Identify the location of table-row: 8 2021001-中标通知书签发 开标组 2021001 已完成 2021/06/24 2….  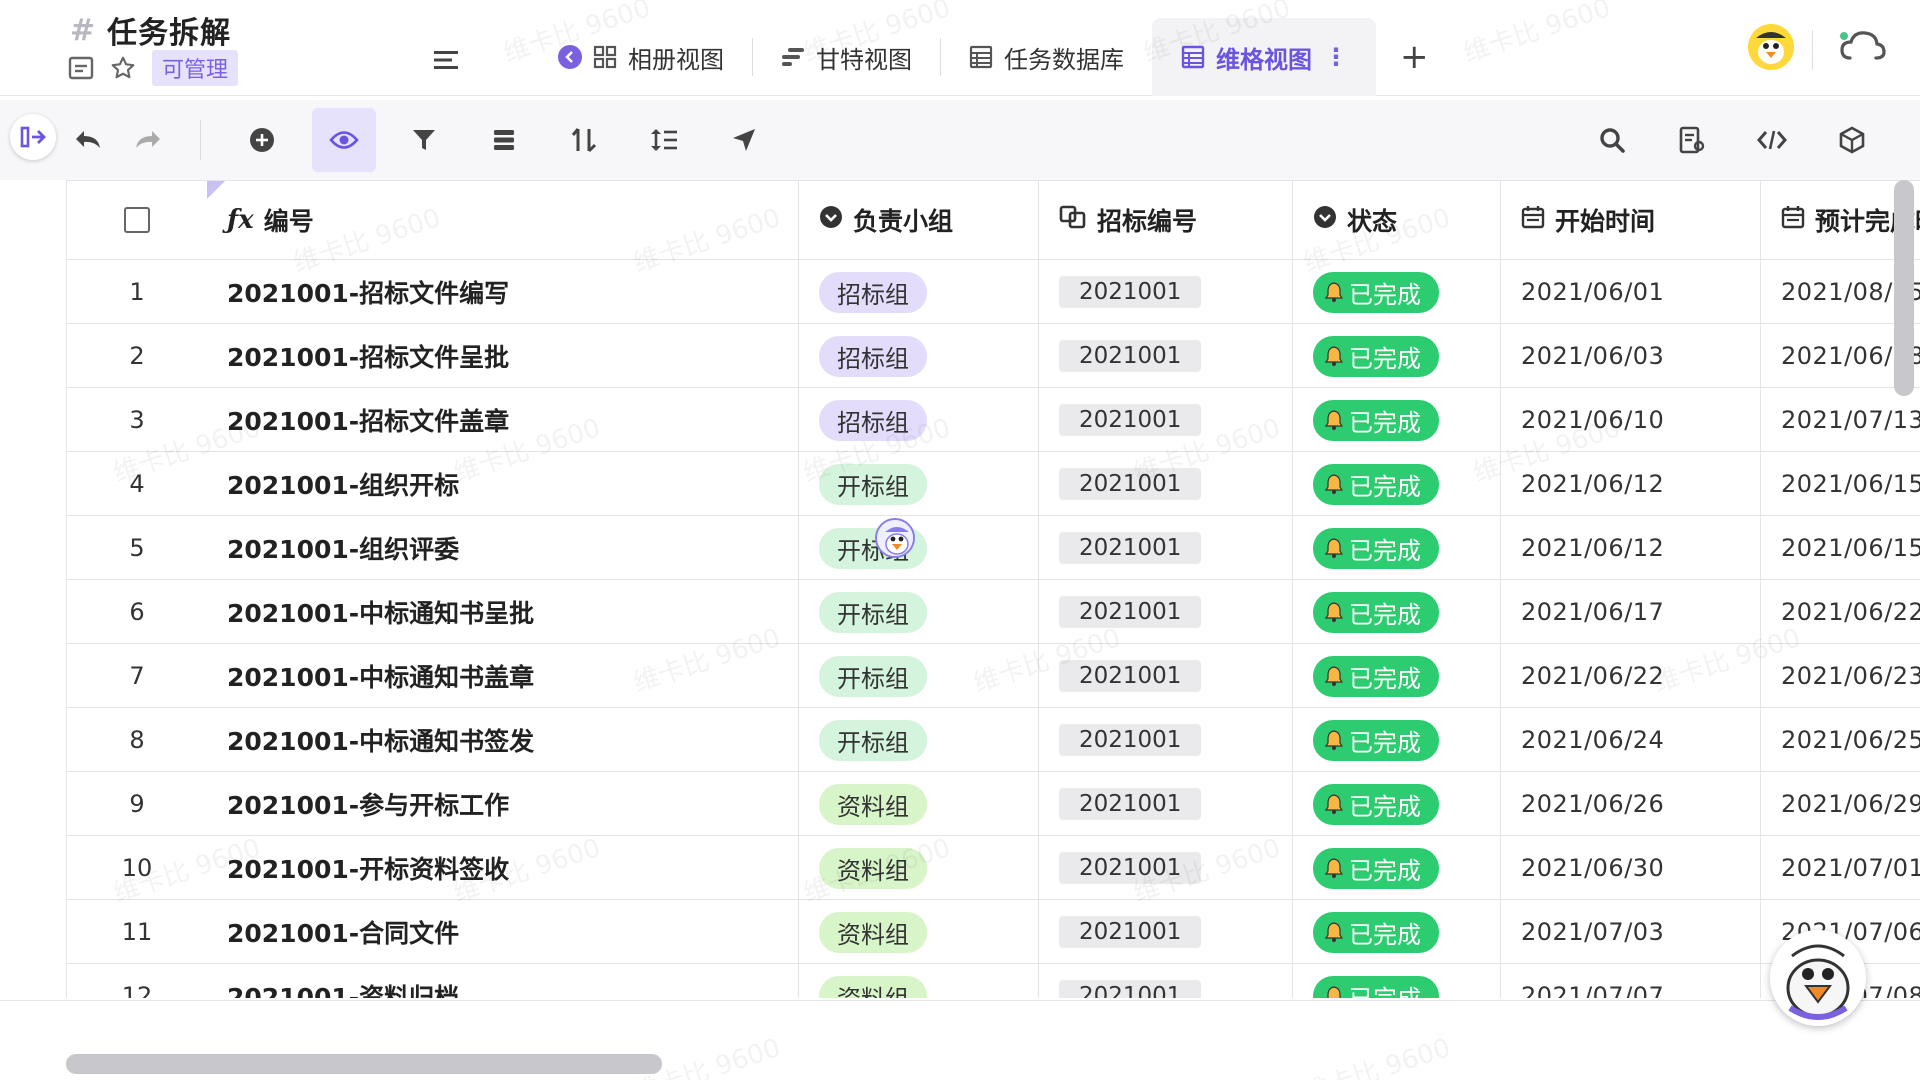
(993, 740).